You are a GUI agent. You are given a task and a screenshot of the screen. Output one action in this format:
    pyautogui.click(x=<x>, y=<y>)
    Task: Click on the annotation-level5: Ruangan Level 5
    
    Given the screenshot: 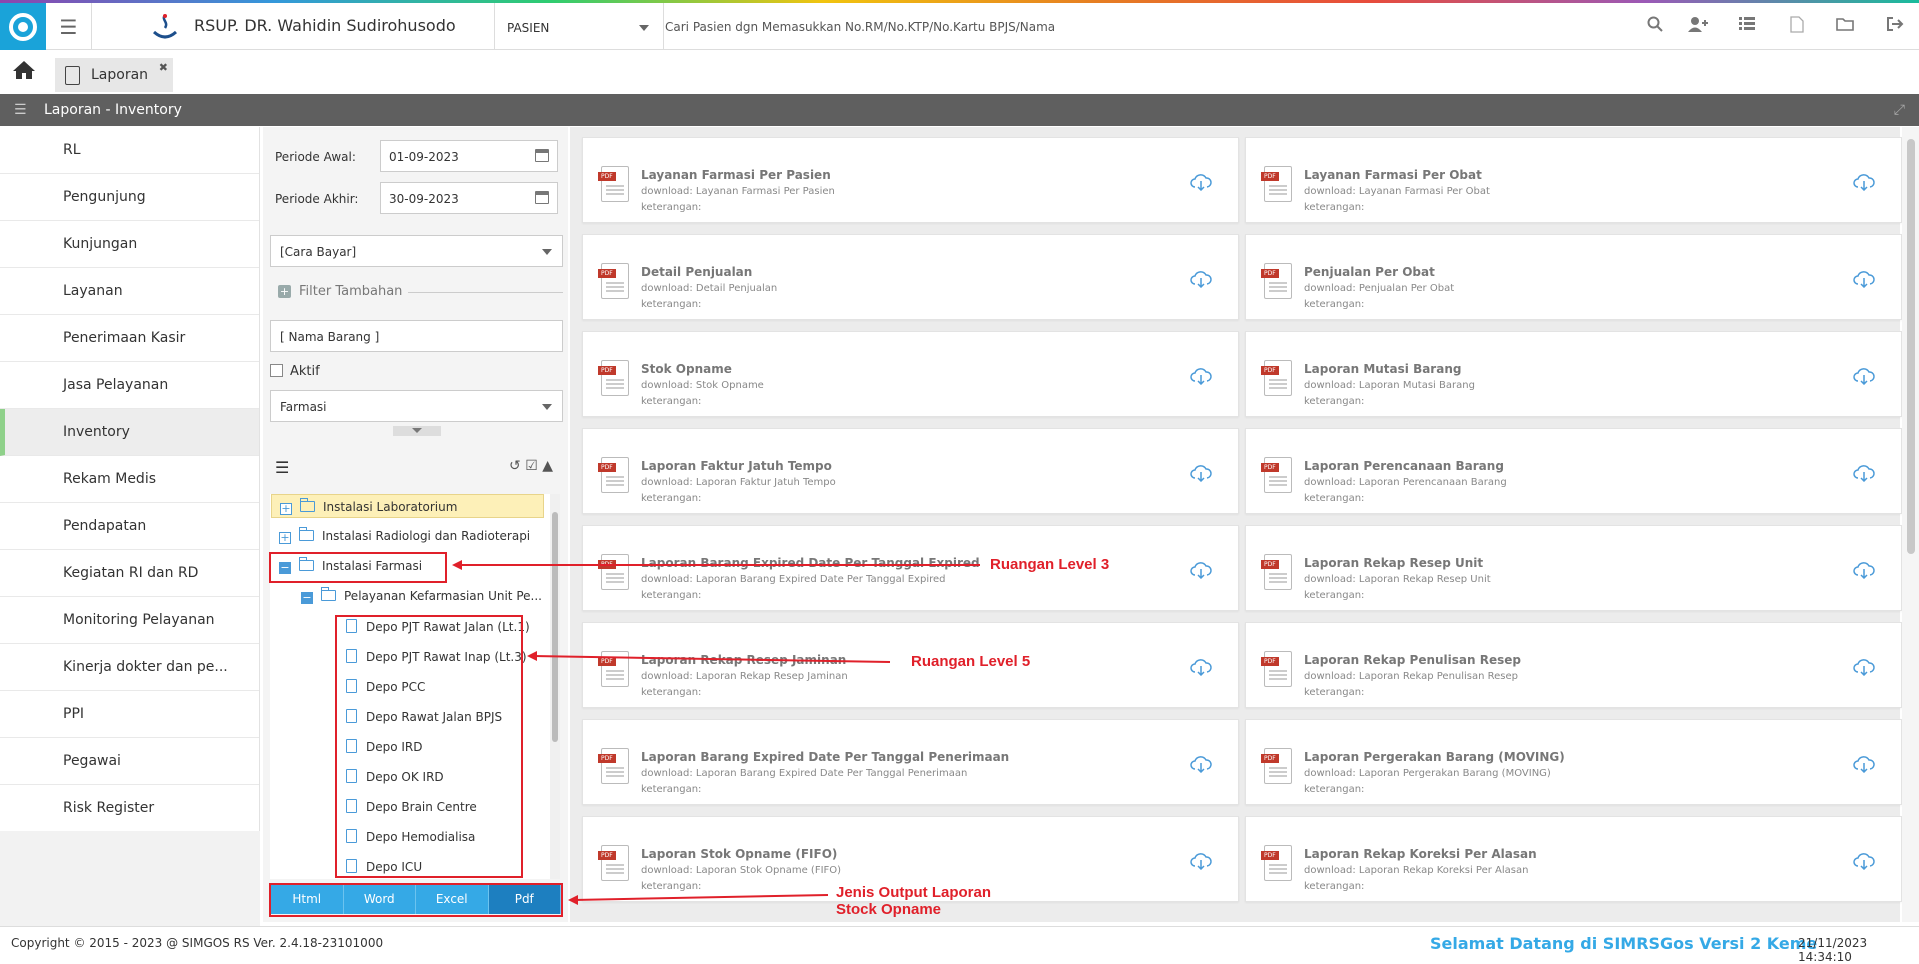 What is the action you would take?
    pyautogui.click(x=971, y=661)
    